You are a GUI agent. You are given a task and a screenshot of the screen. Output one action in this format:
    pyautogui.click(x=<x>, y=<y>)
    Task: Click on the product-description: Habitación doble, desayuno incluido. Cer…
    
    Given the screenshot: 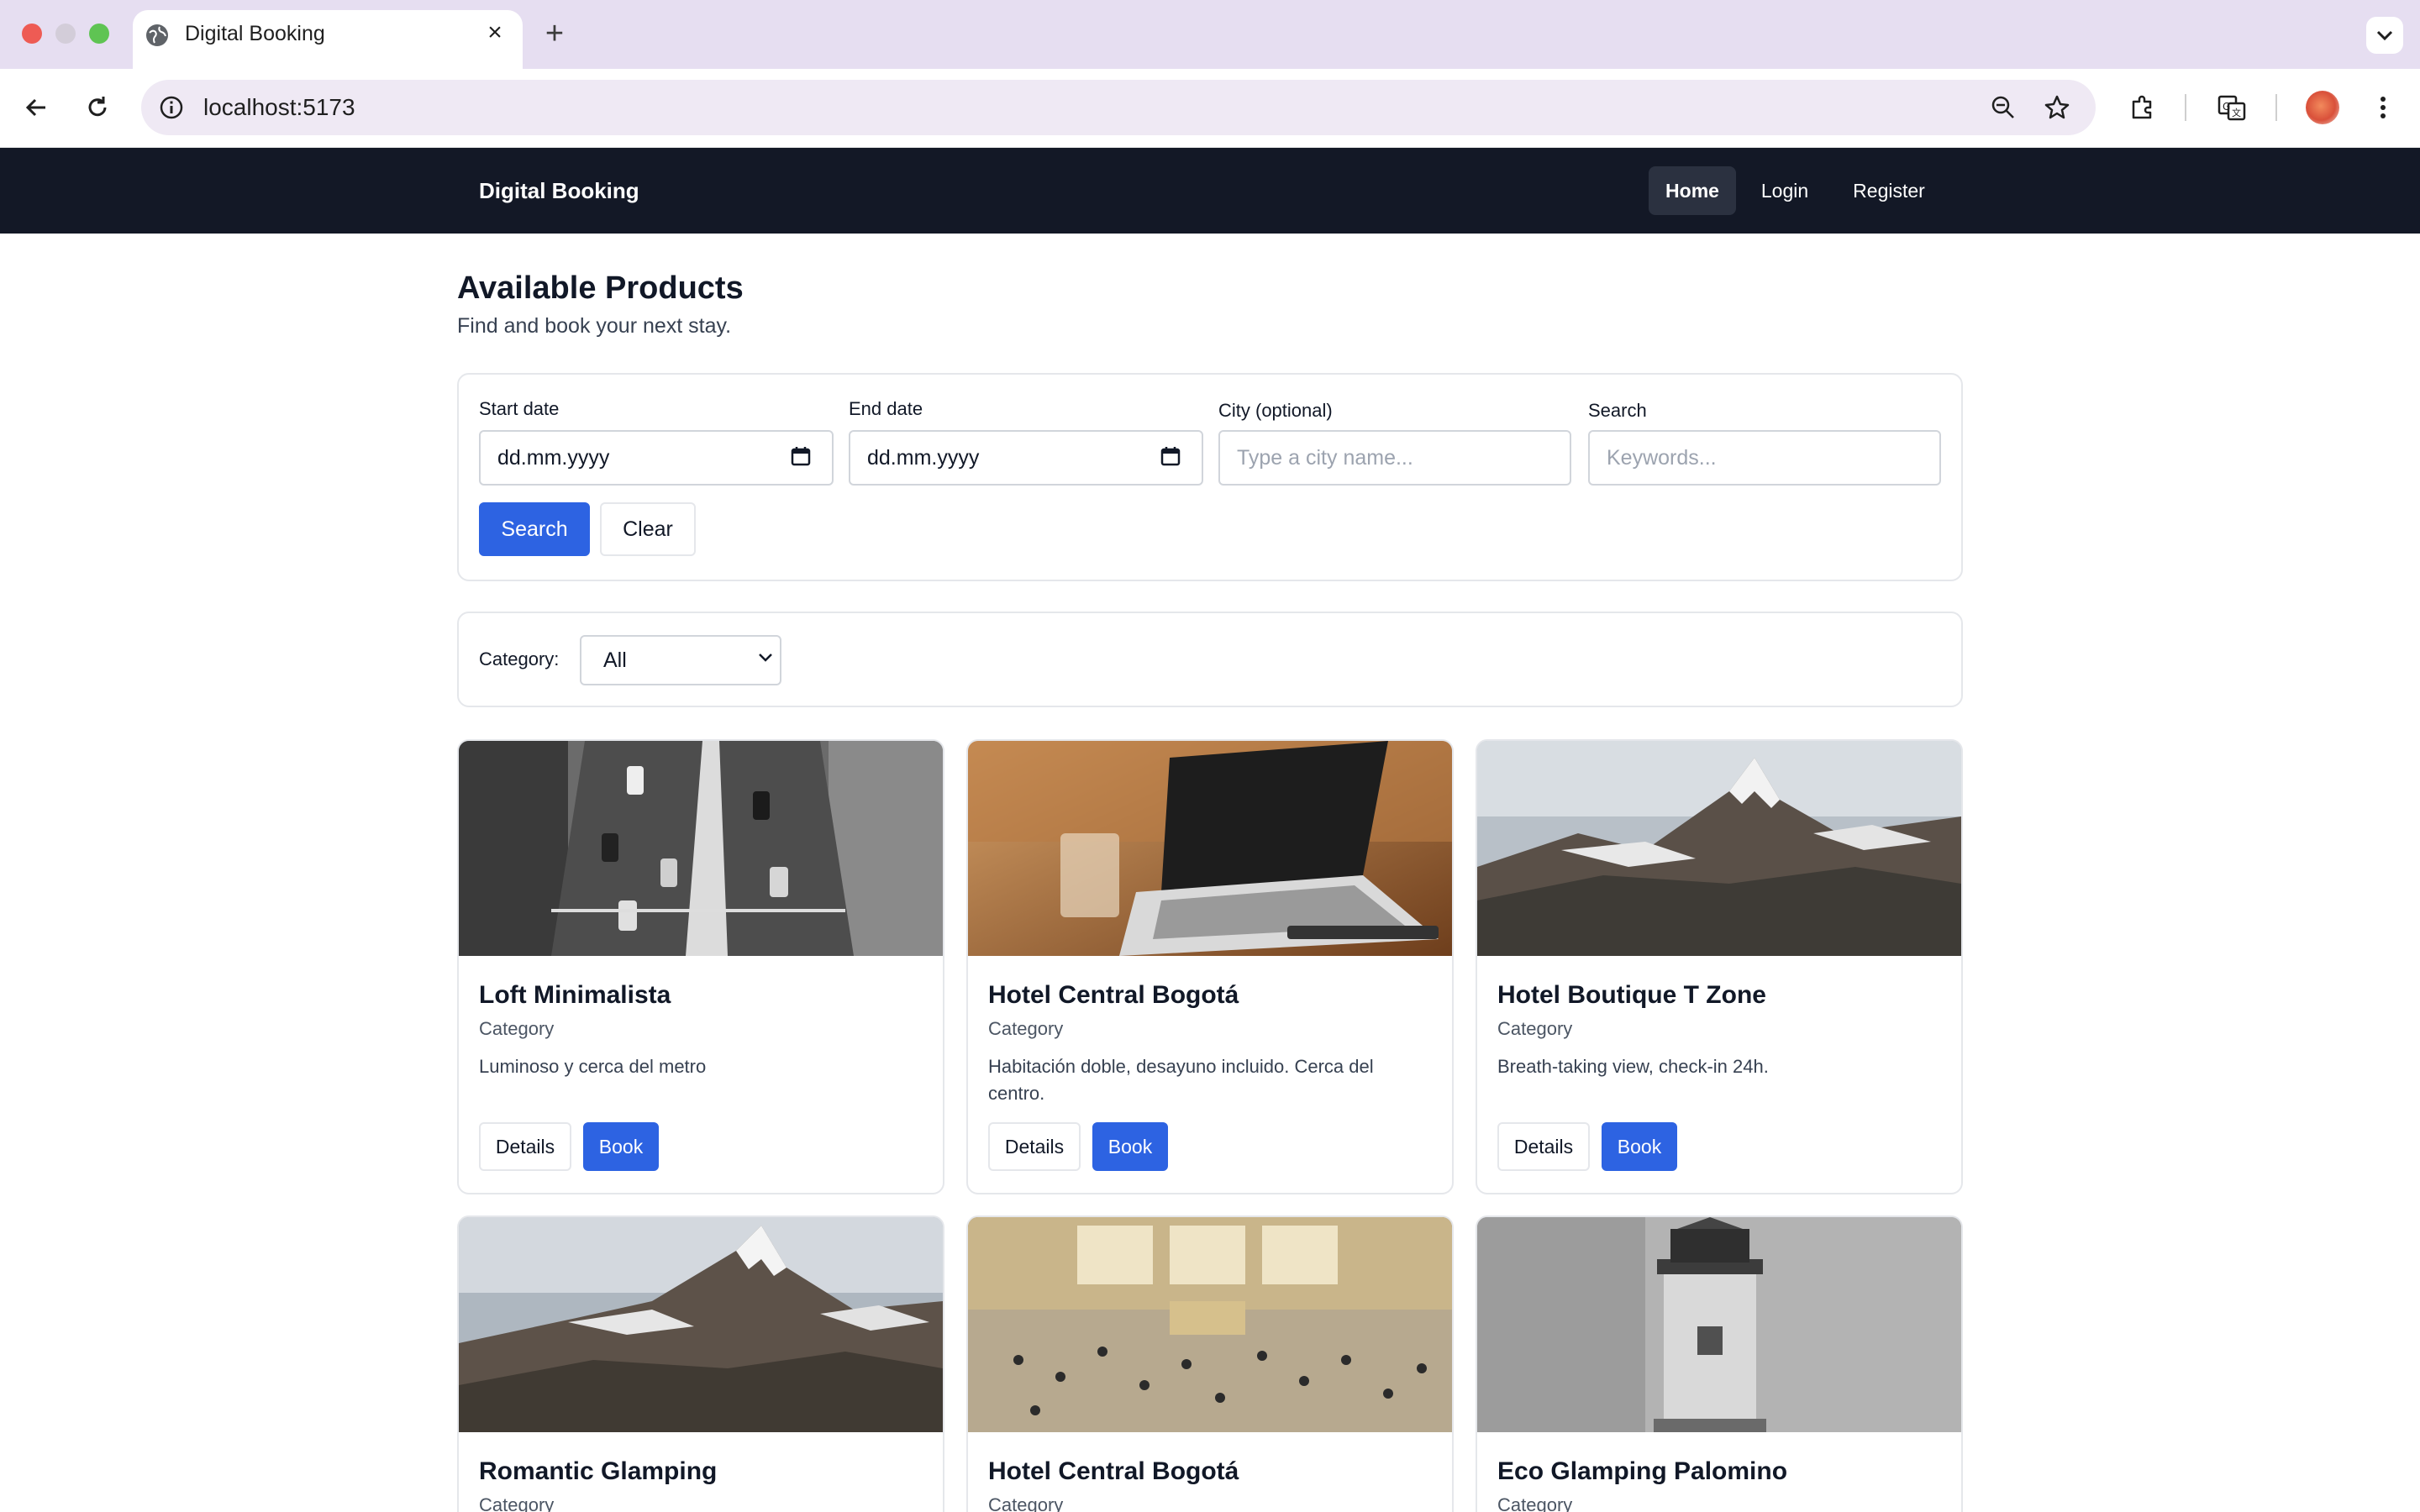 What is the action you would take?
    pyautogui.click(x=1181, y=1080)
    